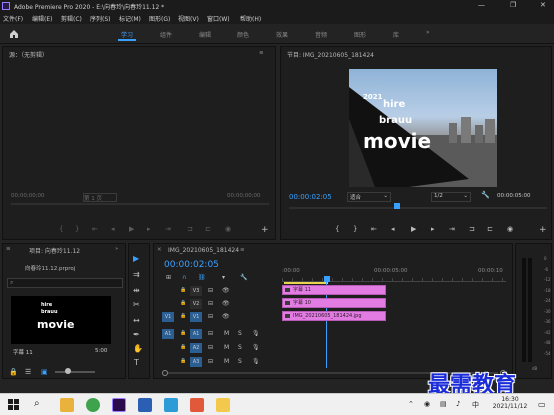 The width and height of the screenshot is (554, 415). What do you see at coordinates (411, 404) in the screenshot?
I see `tray-chevron-icon: ⌃` at bounding box center [411, 404].